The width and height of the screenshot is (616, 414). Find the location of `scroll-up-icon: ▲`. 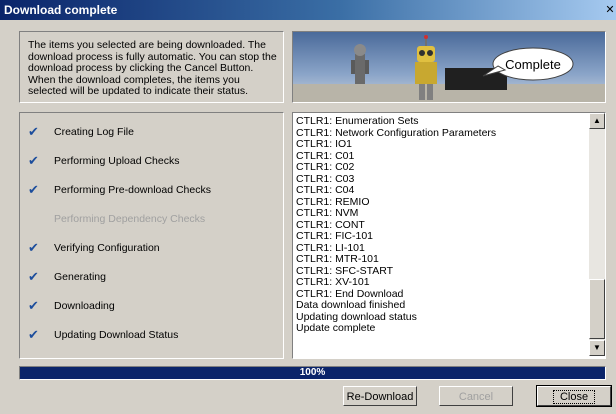

scroll-up-icon: ▲ is located at coordinates (597, 121).